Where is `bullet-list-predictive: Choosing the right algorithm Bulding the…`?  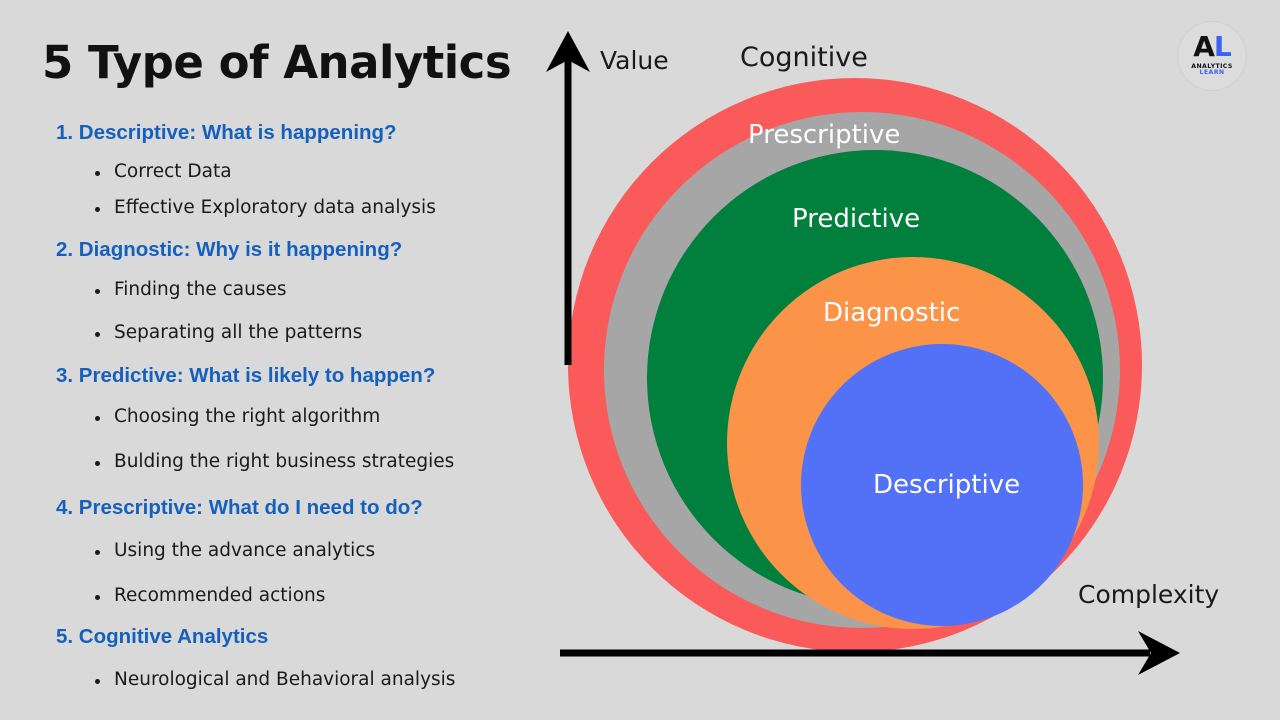 bullet-list-predictive: Choosing the right algorithm Bulding the… is located at coordinates (270, 439).